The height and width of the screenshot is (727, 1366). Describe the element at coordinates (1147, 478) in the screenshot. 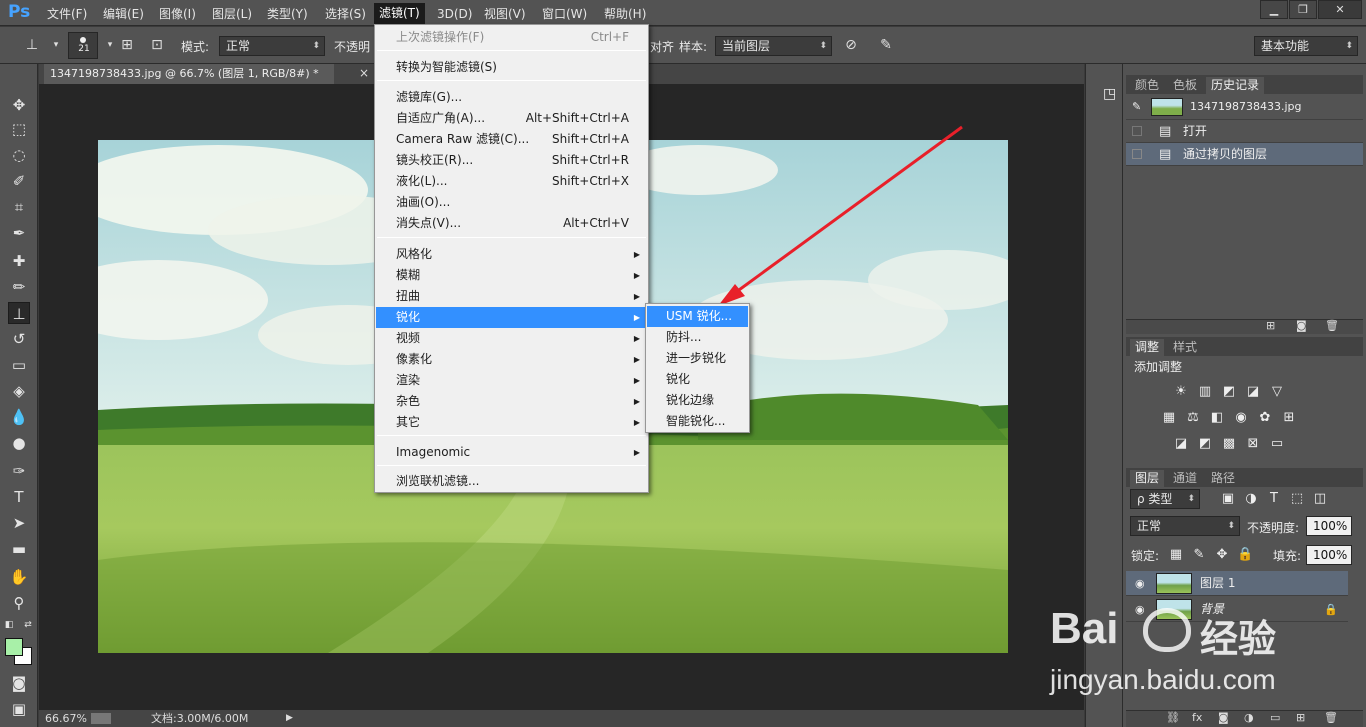

I see `tab-layers: 图层` at that location.